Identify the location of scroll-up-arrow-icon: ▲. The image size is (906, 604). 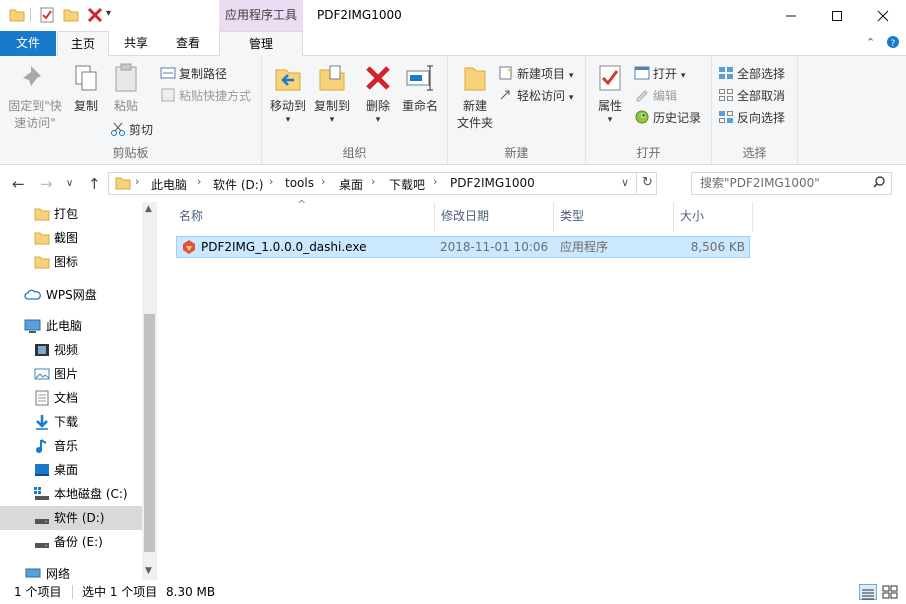
(148, 209).